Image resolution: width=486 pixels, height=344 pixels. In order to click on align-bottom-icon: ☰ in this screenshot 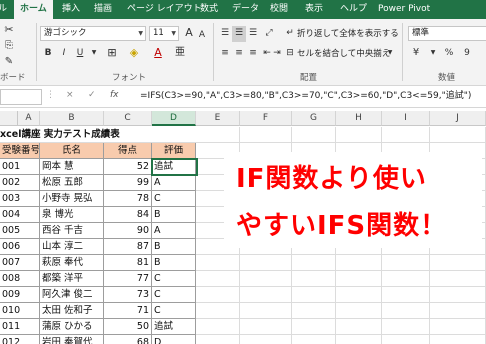, I will do `click(253, 34)`.